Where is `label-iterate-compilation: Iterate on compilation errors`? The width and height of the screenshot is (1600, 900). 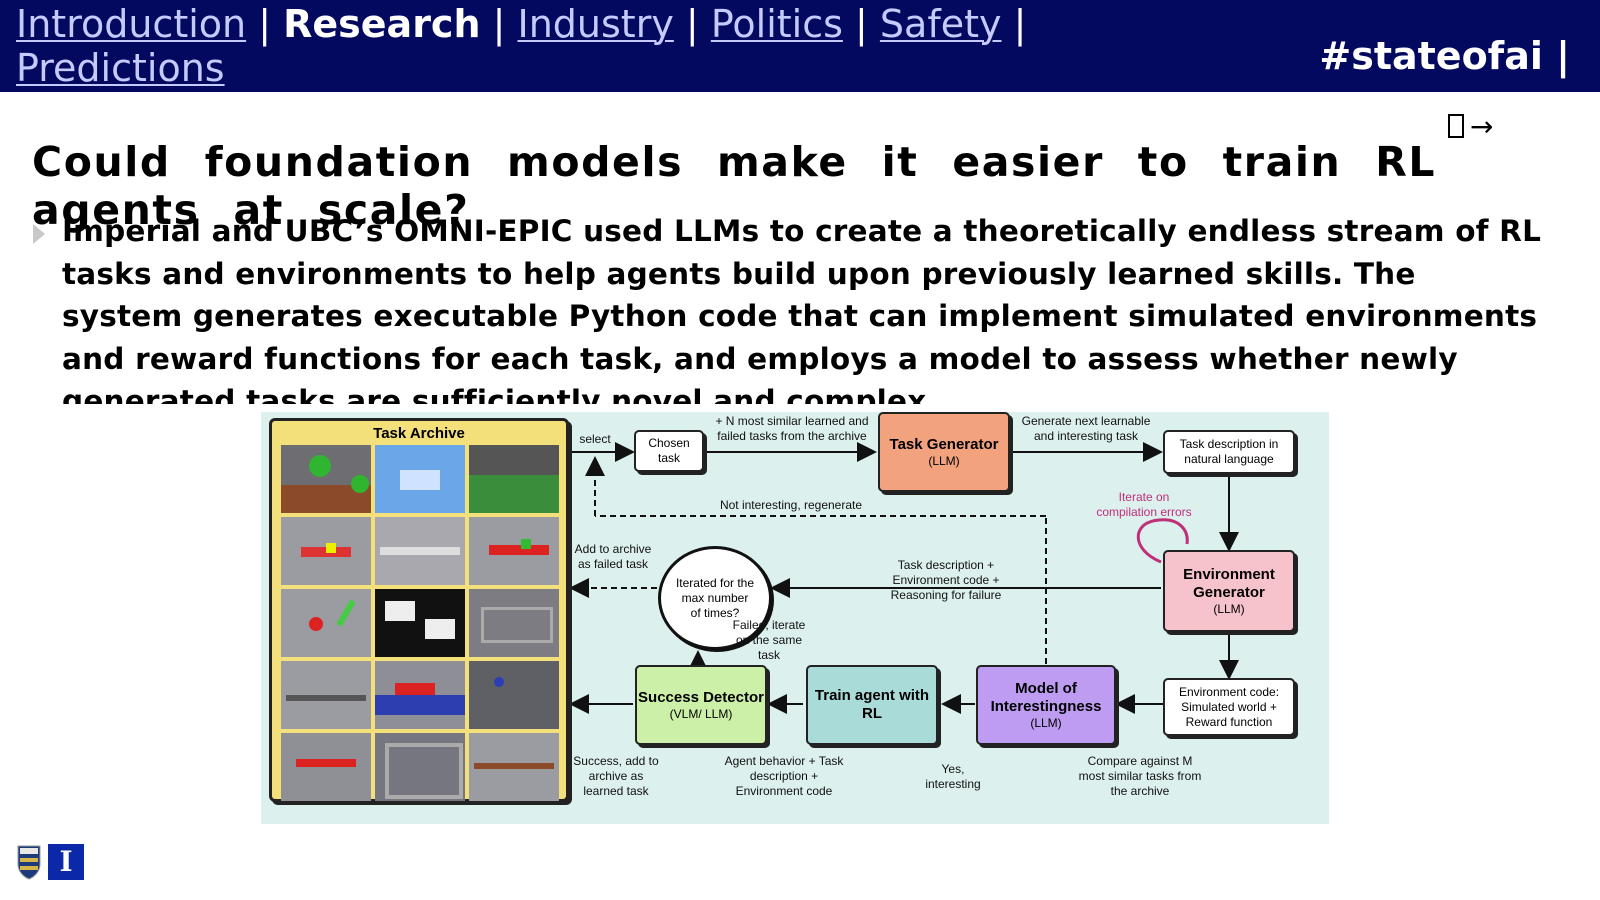 label-iterate-compilation: Iterate on compilation errors is located at coordinates (1144, 504).